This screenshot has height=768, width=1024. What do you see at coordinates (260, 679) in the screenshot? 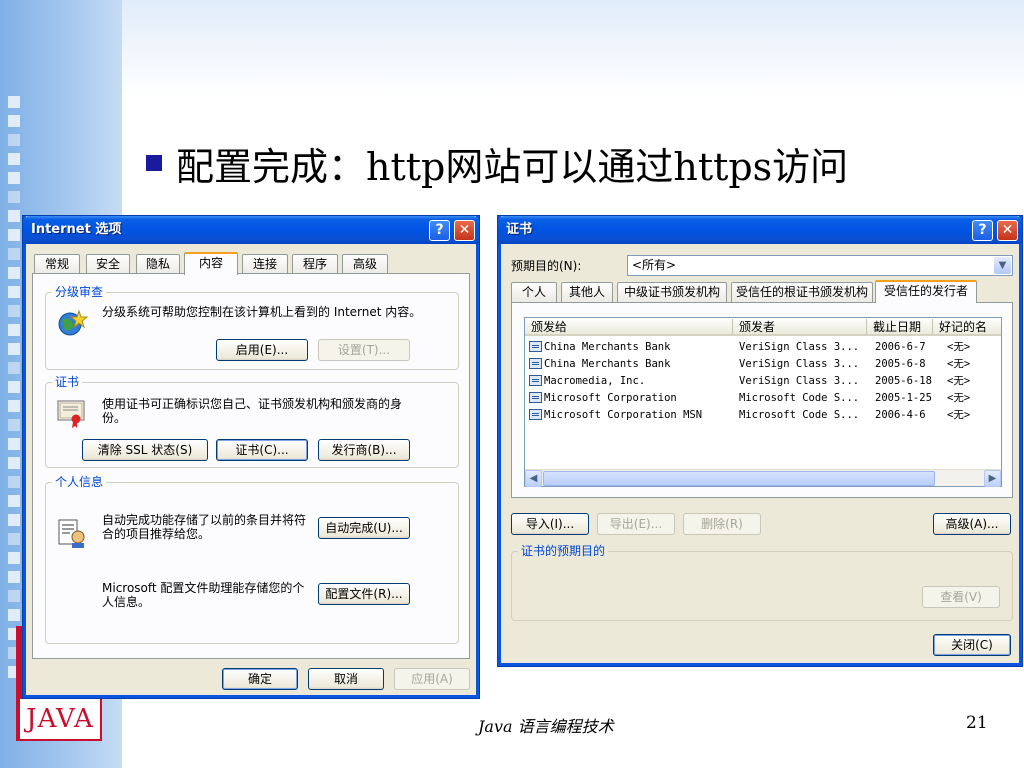
I see `ok-button: 确定` at bounding box center [260, 679].